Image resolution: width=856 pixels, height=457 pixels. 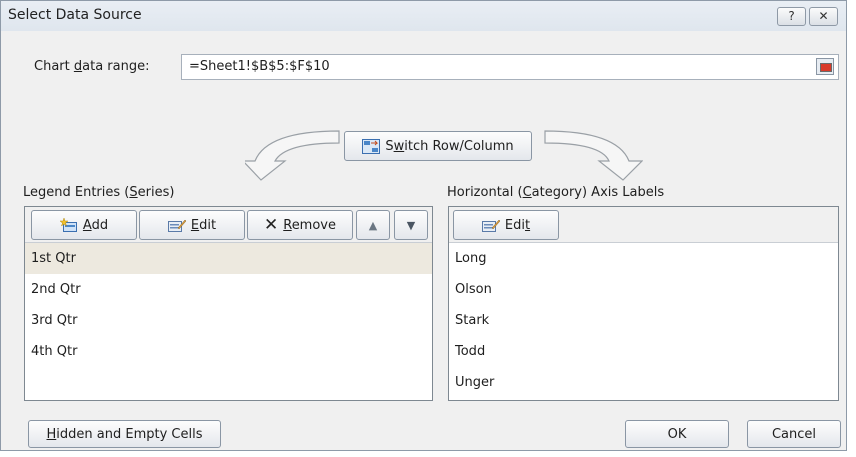 What do you see at coordinates (643, 320) in the screenshot?
I see `category-list-item: Stark` at bounding box center [643, 320].